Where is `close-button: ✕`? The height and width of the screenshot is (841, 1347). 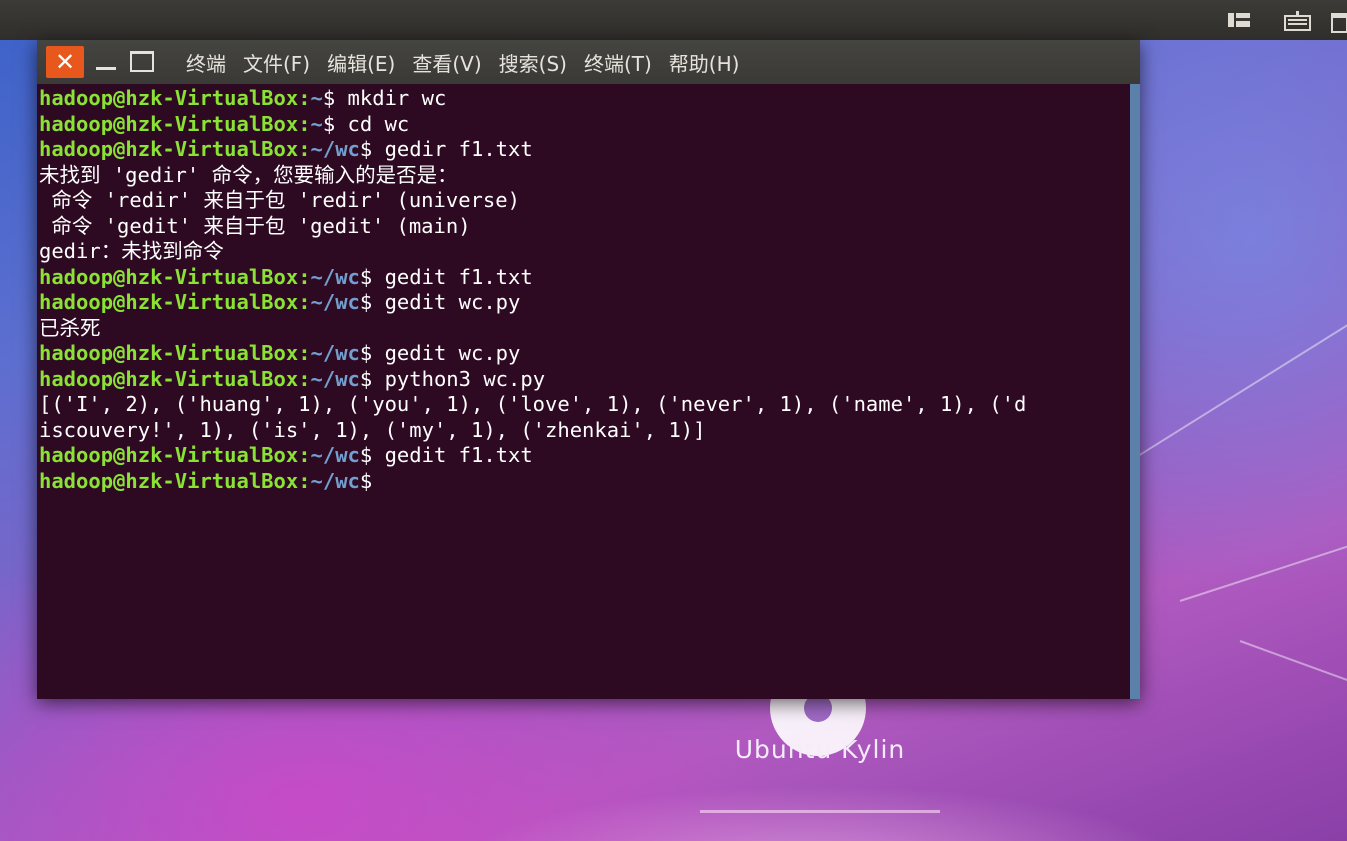
close-button: ✕ is located at coordinates (65, 62).